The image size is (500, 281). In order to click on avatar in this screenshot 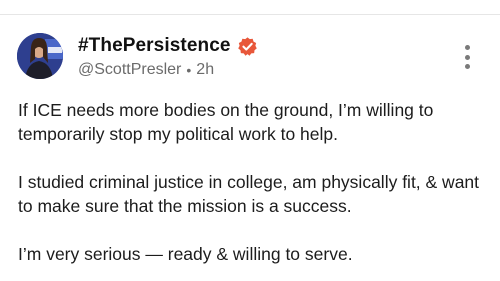, I will do `click(40, 56)`.